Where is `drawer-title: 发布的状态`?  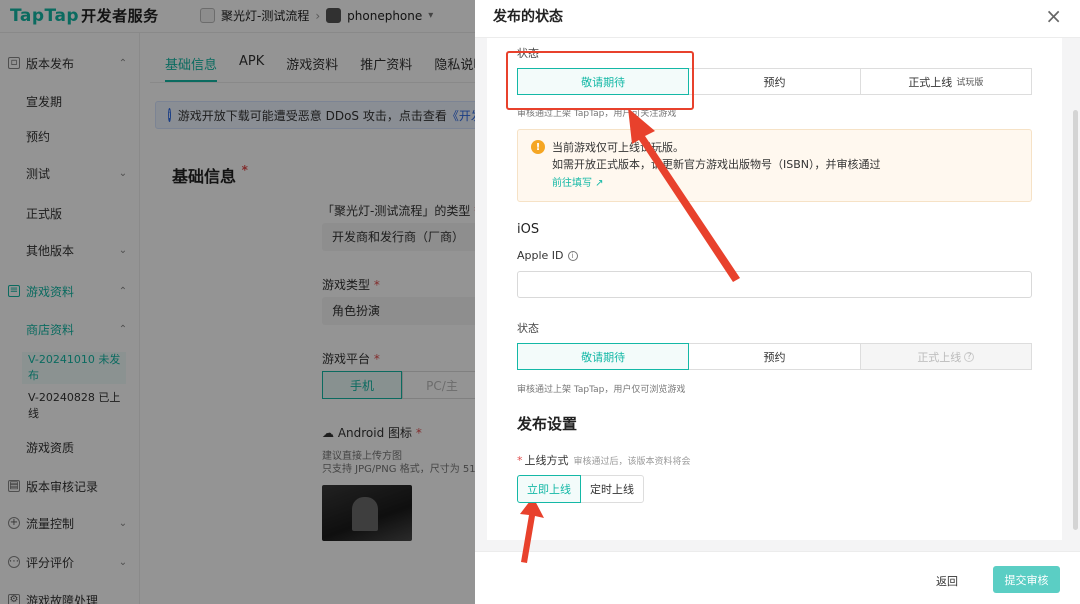
drawer-title: 发布的状态 is located at coordinates (528, 17).